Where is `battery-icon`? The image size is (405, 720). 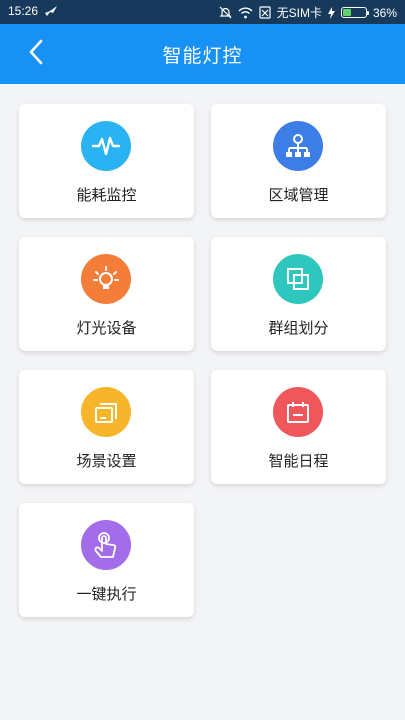
battery-icon is located at coordinates (354, 12).